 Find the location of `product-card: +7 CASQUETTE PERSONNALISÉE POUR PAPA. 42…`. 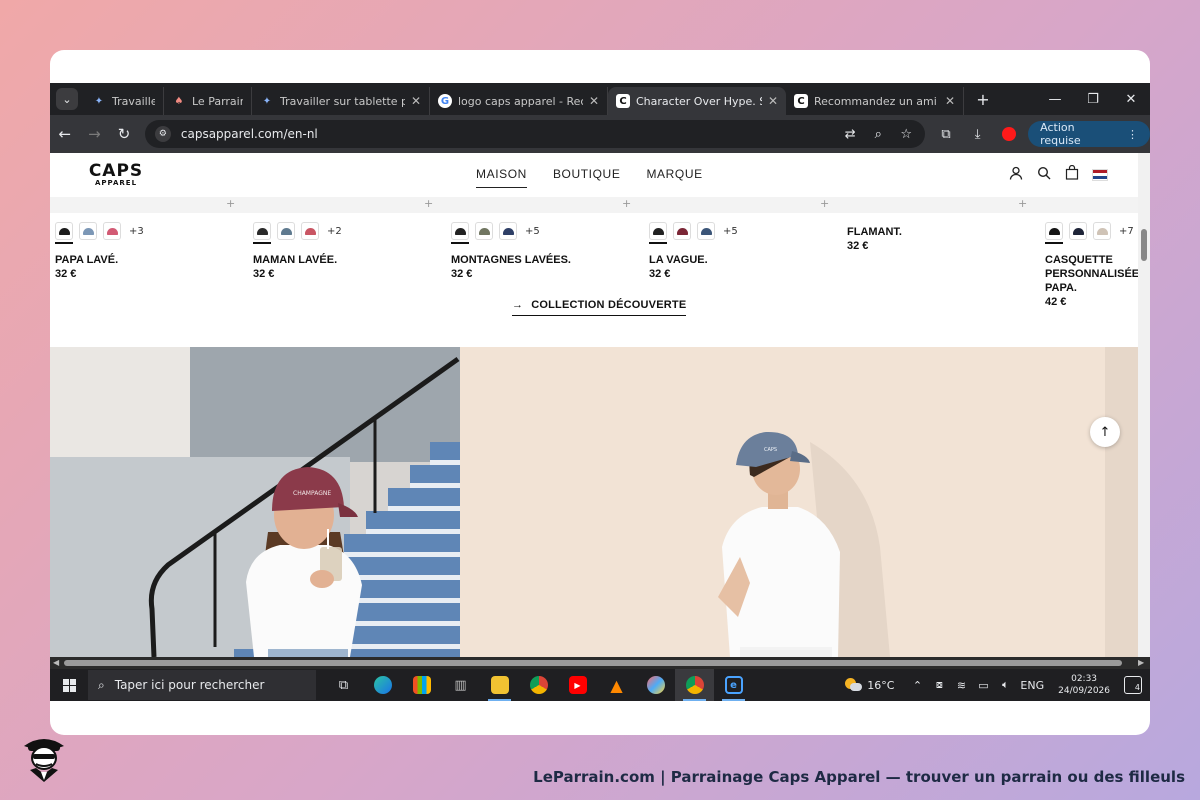

product-card: +7 CASQUETTE PERSONNALISÉE POUR PAPA. 42… is located at coordinates (1091, 264).